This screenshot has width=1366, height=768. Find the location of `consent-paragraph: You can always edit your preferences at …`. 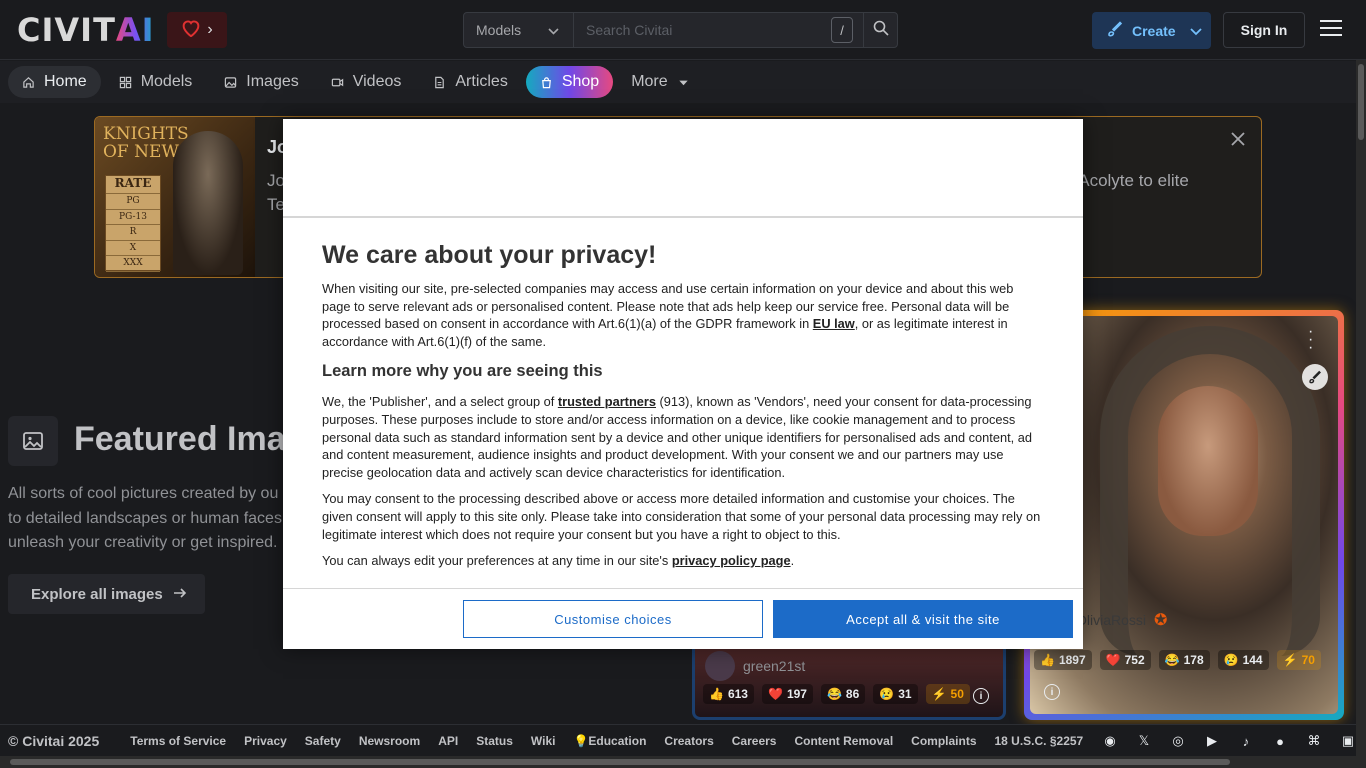

consent-paragraph: You can always edit your preferences at … is located at coordinates (683, 561).